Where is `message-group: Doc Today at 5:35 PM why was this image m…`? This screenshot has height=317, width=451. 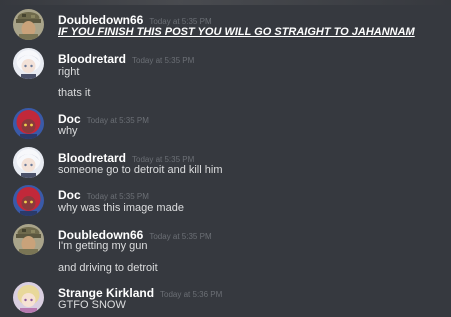
message-group: Doc Today at 5:35 PM why was this image m… is located at coordinates (225, 201).